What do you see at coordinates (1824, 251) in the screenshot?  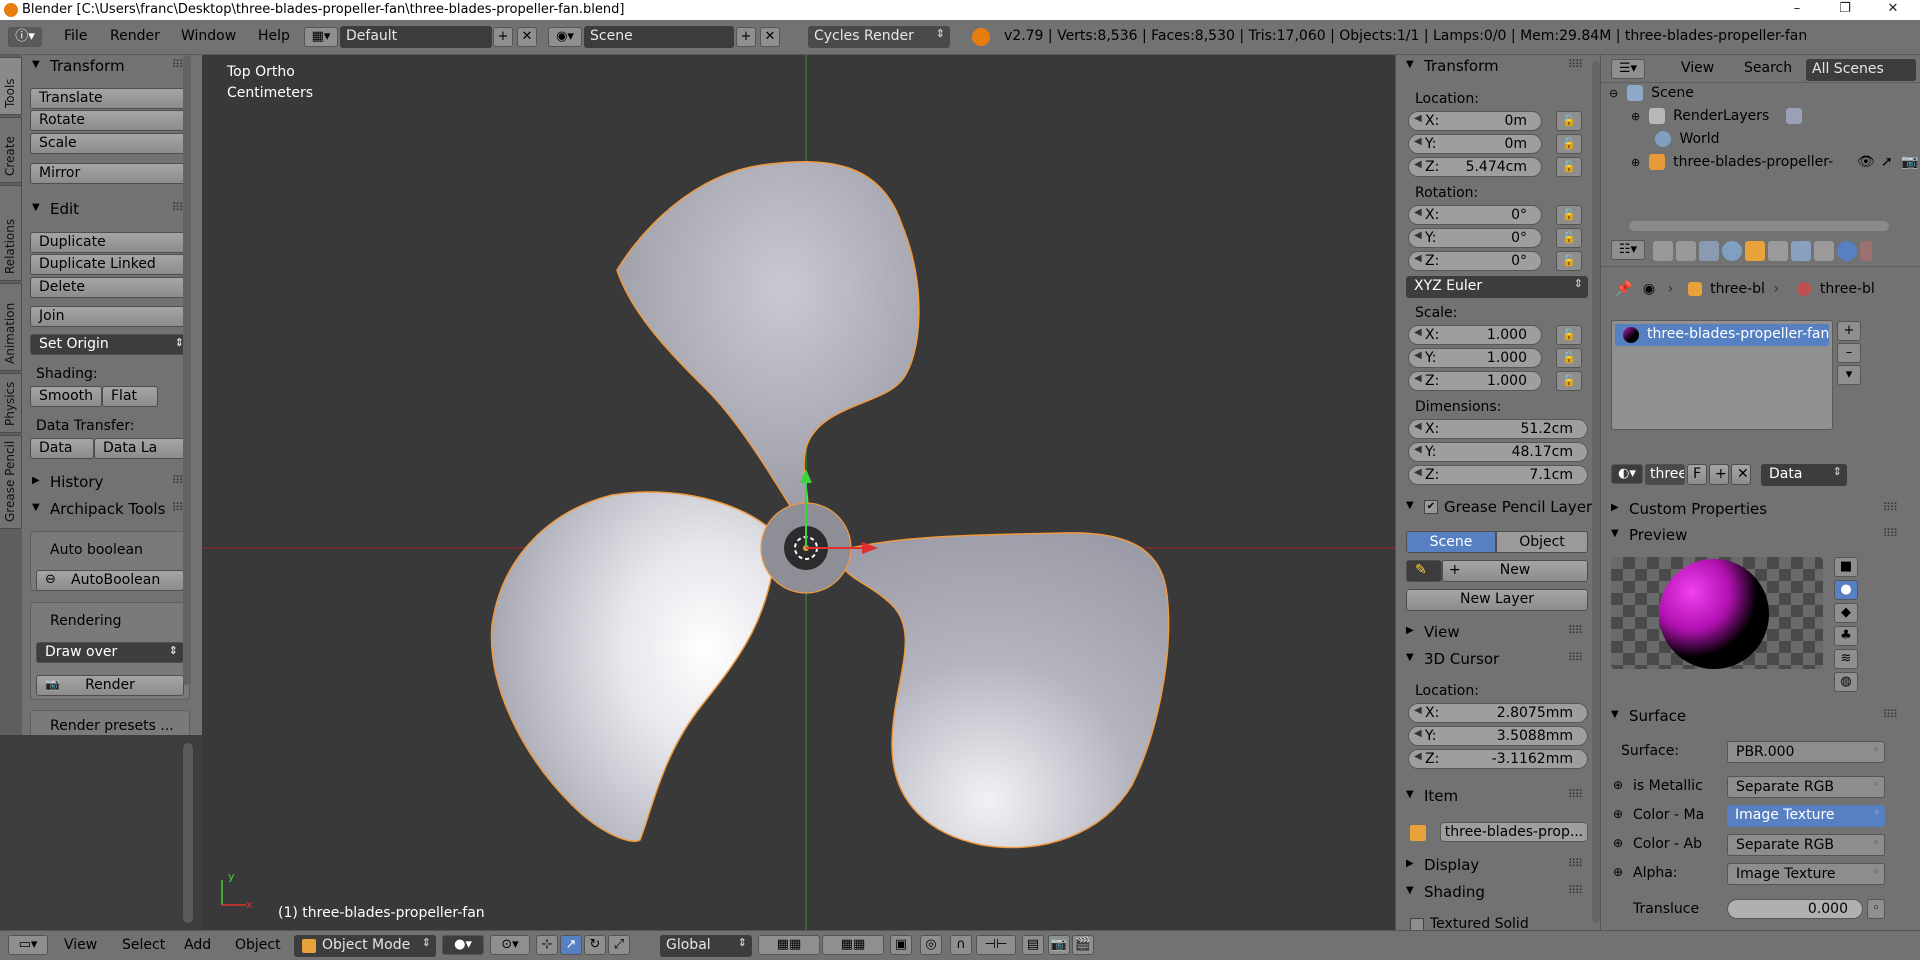 I see `data-tab-icon` at bounding box center [1824, 251].